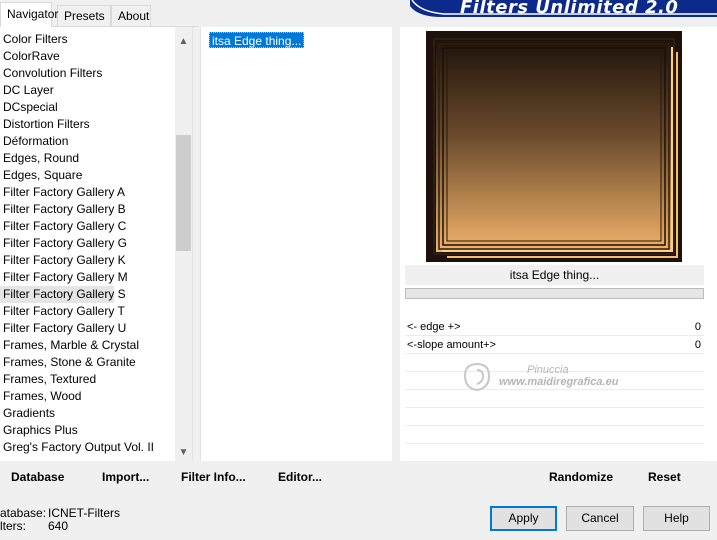  Describe the element at coordinates (87, 311) in the screenshot. I see `category-item: Filter Factory Gallery T` at that location.